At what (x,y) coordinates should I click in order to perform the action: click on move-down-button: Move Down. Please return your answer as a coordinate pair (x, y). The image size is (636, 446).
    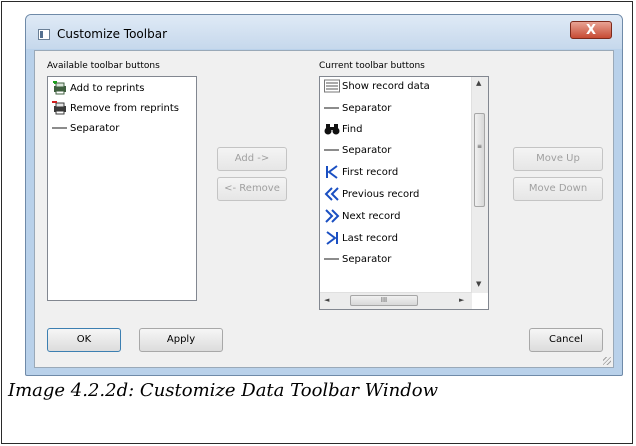
    Looking at the image, I should click on (558, 189).